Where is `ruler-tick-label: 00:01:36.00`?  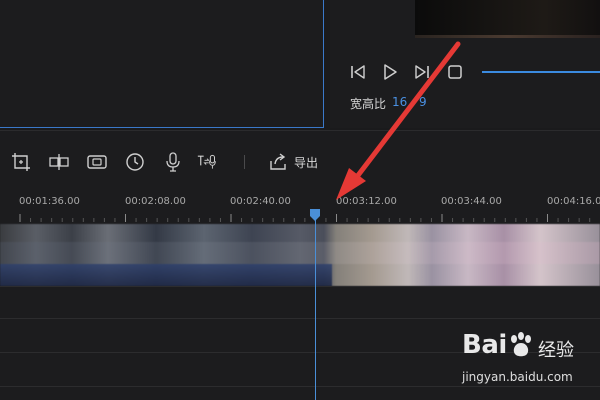
ruler-tick-label: 00:01:36.00 is located at coordinates (49, 201).